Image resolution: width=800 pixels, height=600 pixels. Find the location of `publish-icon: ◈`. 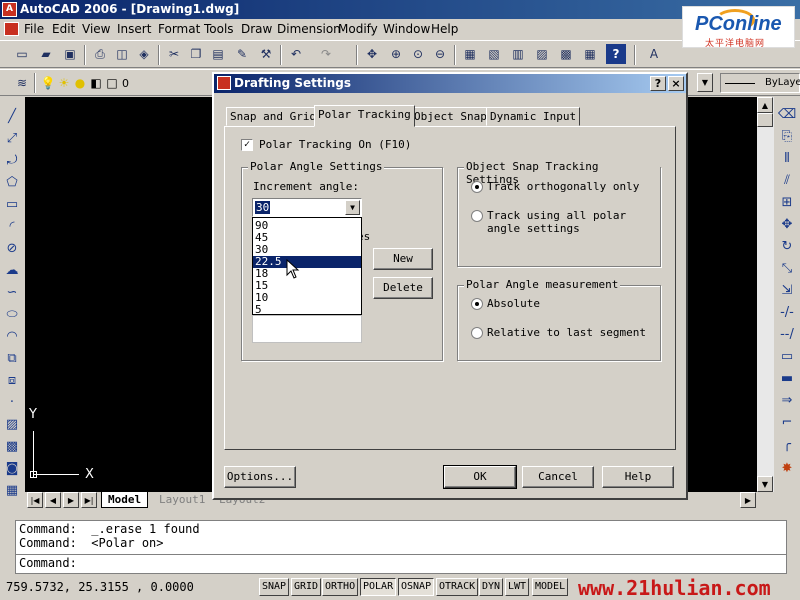

publish-icon: ◈ is located at coordinates (144, 54).